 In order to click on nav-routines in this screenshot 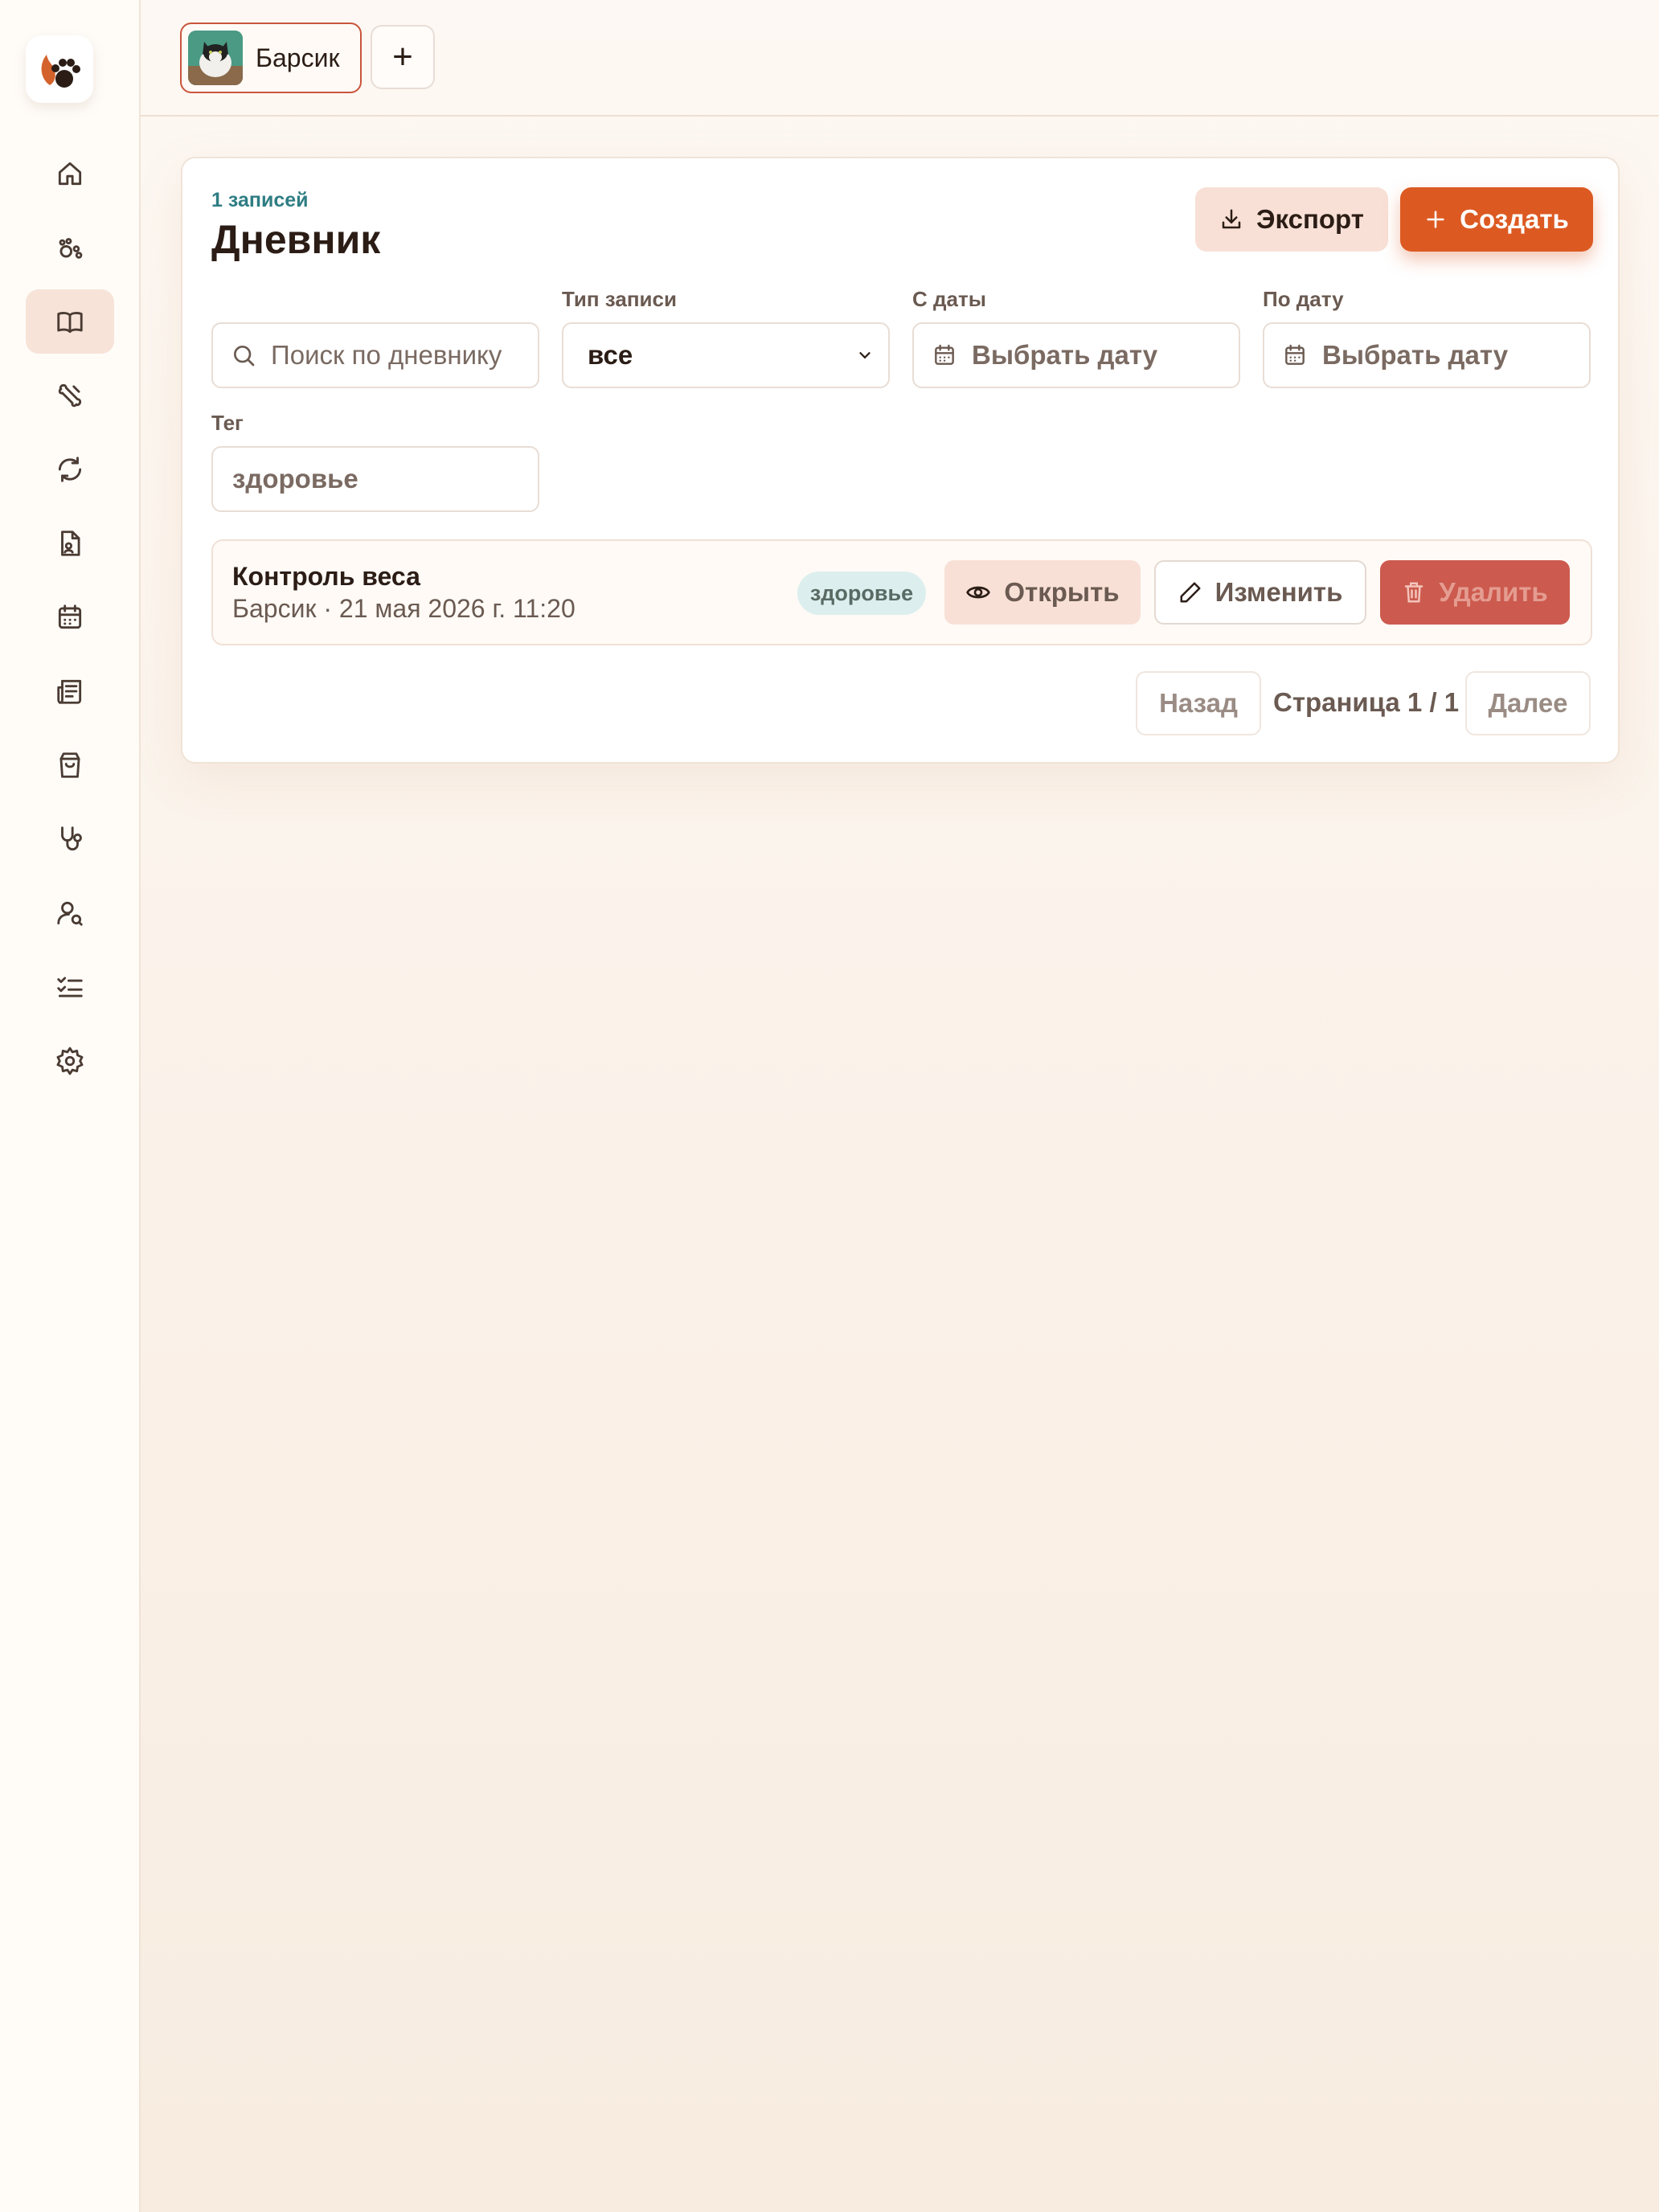, I will do `click(70, 469)`.